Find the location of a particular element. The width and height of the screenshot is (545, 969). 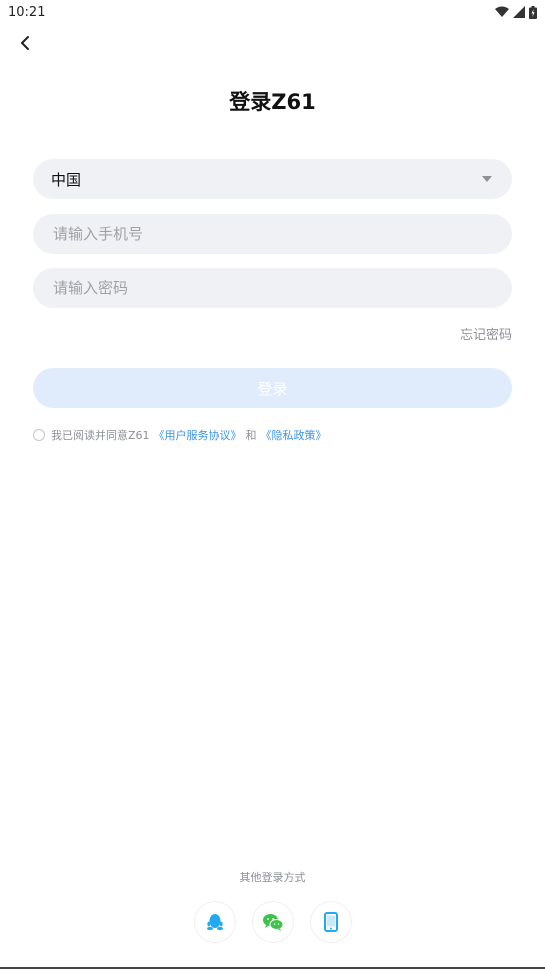

terms-link: 《用户服务协议》 is located at coordinates (198, 435).